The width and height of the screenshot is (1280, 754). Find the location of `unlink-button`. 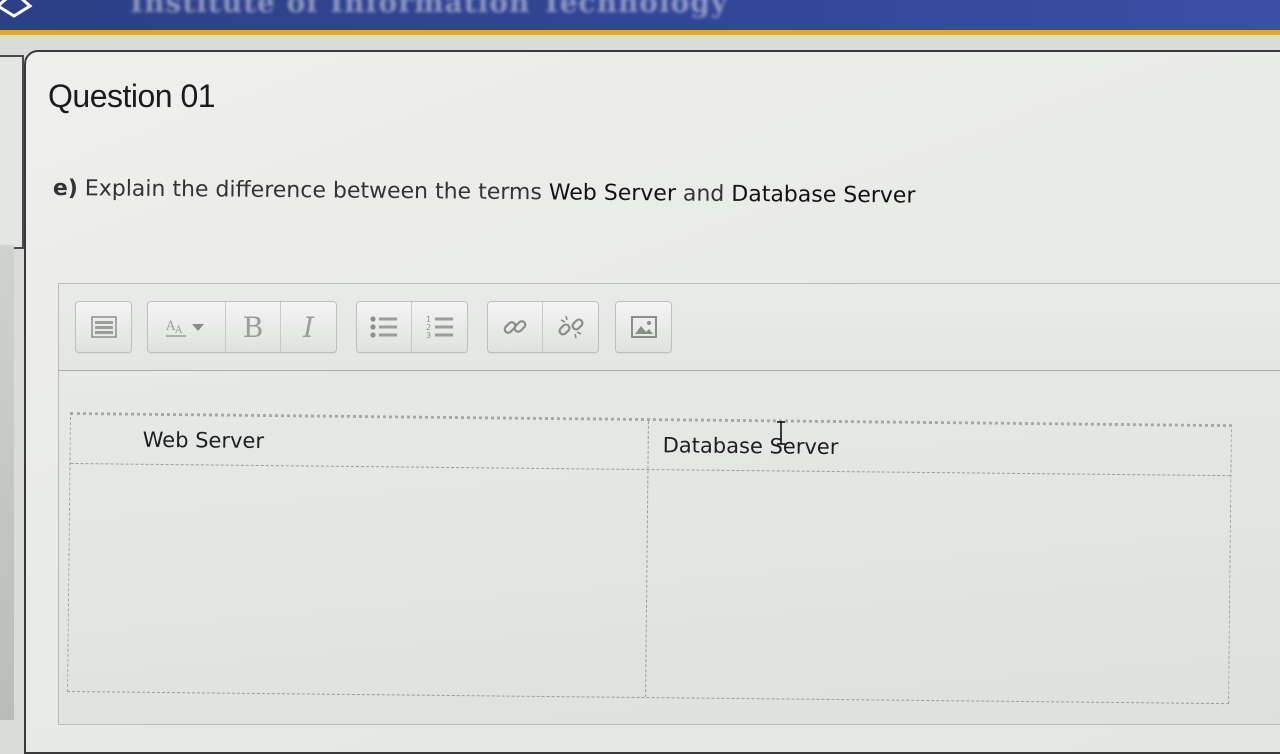

unlink-button is located at coordinates (570, 327).